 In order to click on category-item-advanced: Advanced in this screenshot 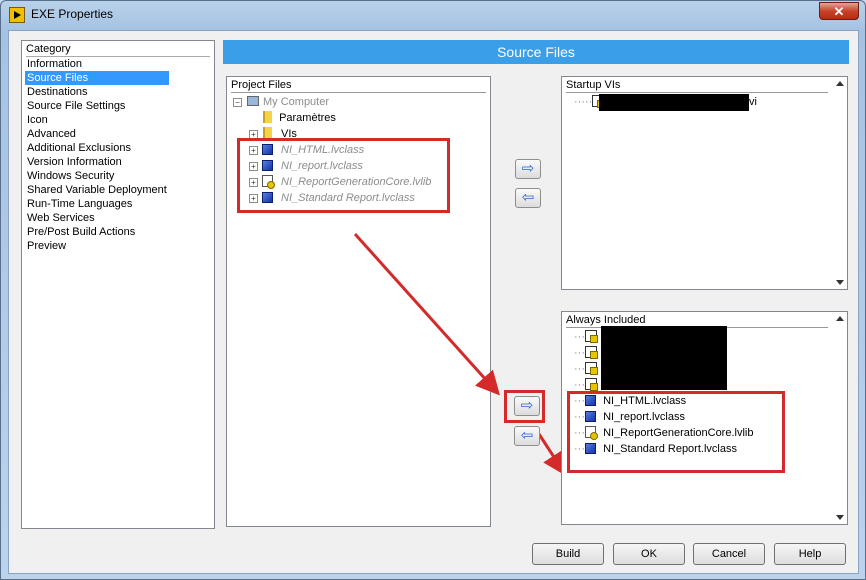, I will do `click(97, 134)`.